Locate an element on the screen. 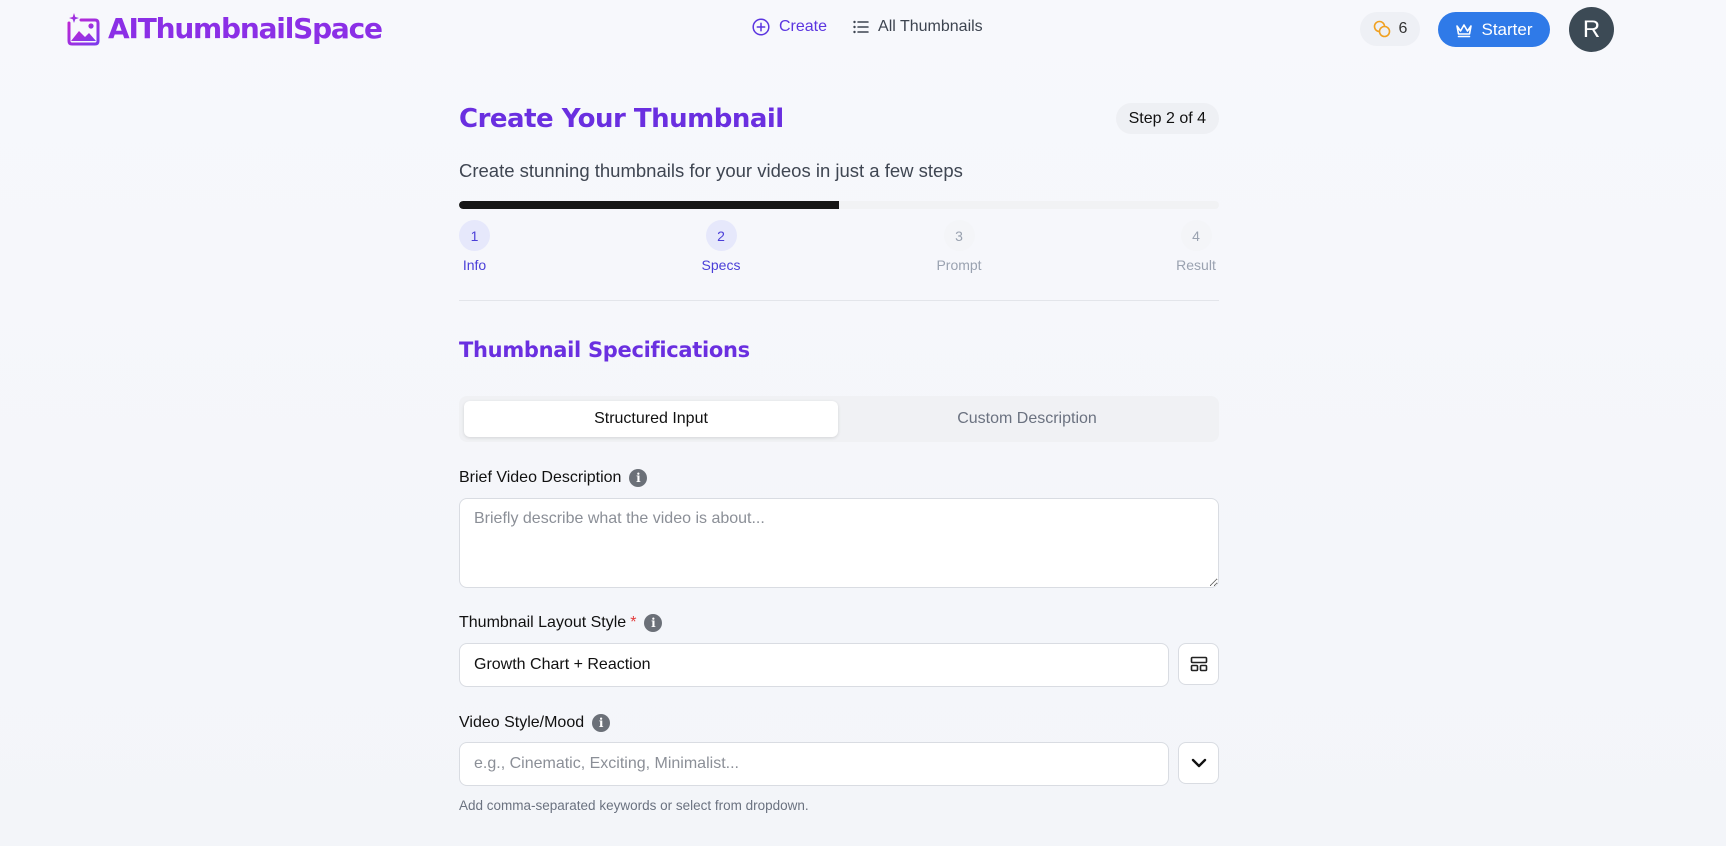 Image resolution: width=1726 pixels, height=846 pixels. coins-icon is located at coordinates (1381, 29).